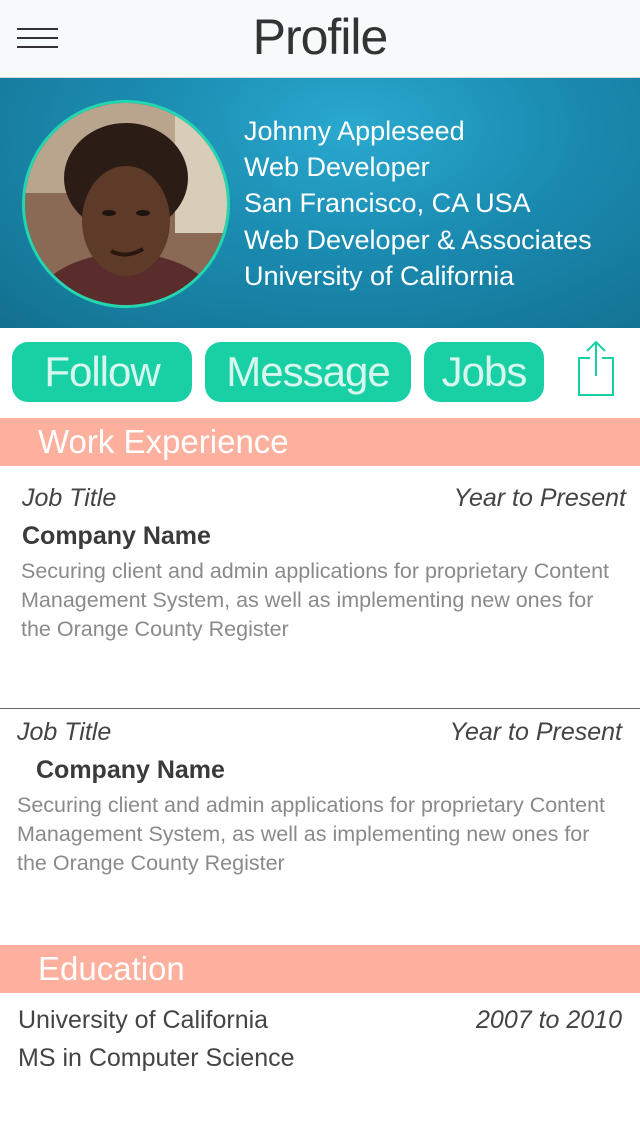 This screenshot has height=1136, width=640. I want to click on profile-company: Web Developer & Associates, so click(418, 240).